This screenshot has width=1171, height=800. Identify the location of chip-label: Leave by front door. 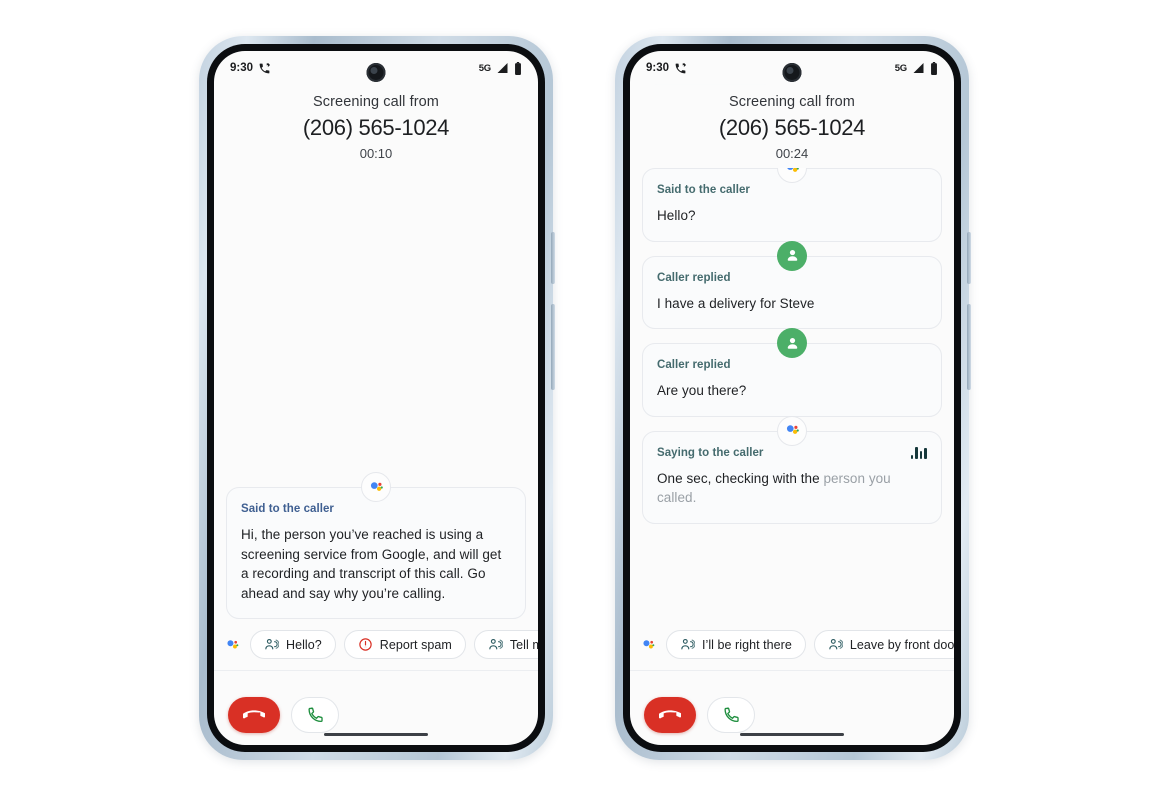
(901, 644).